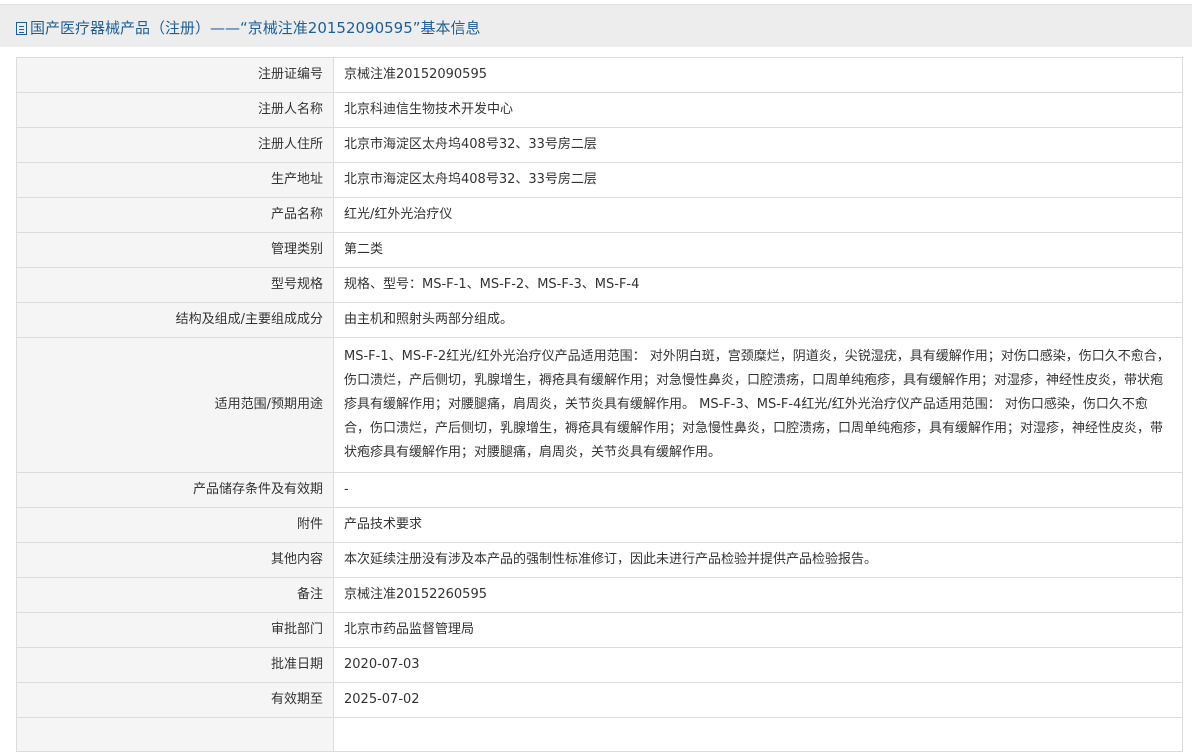  What do you see at coordinates (175, 110) in the screenshot?
I see `field-label: 注册人名称` at bounding box center [175, 110].